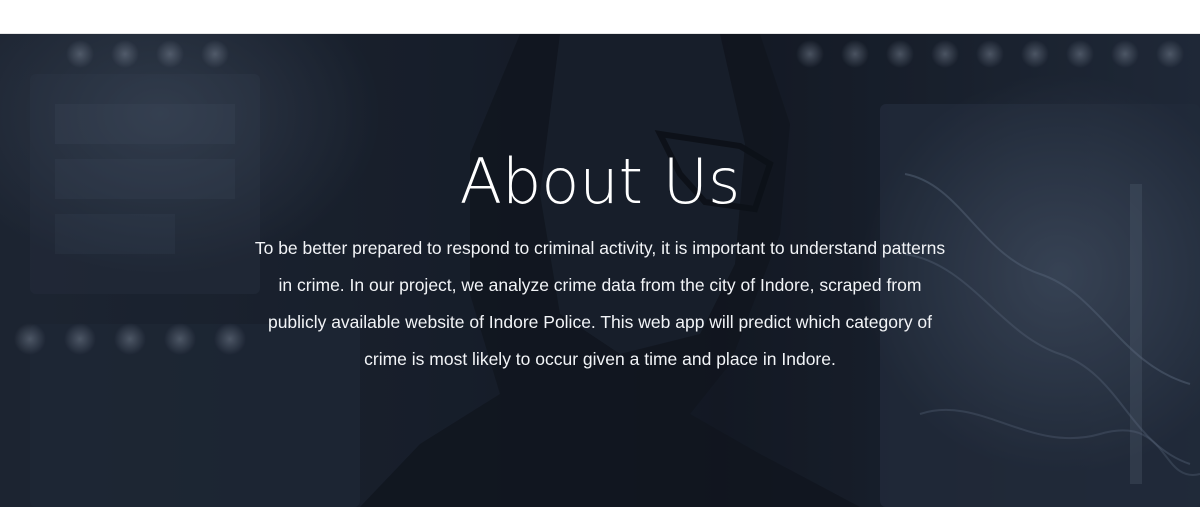 This screenshot has height=507, width=1200. Describe the element at coordinates (600, 181) in the screenshot. I see `page-title: About Us` at that location.